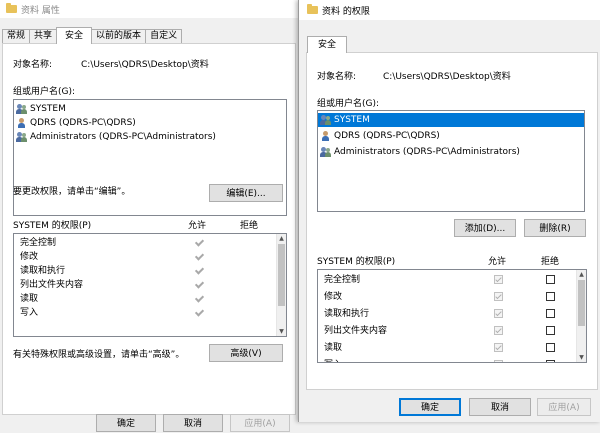 The image size is (600, 433). I want to click on tab-sharing: 共享, so click(43, 36).